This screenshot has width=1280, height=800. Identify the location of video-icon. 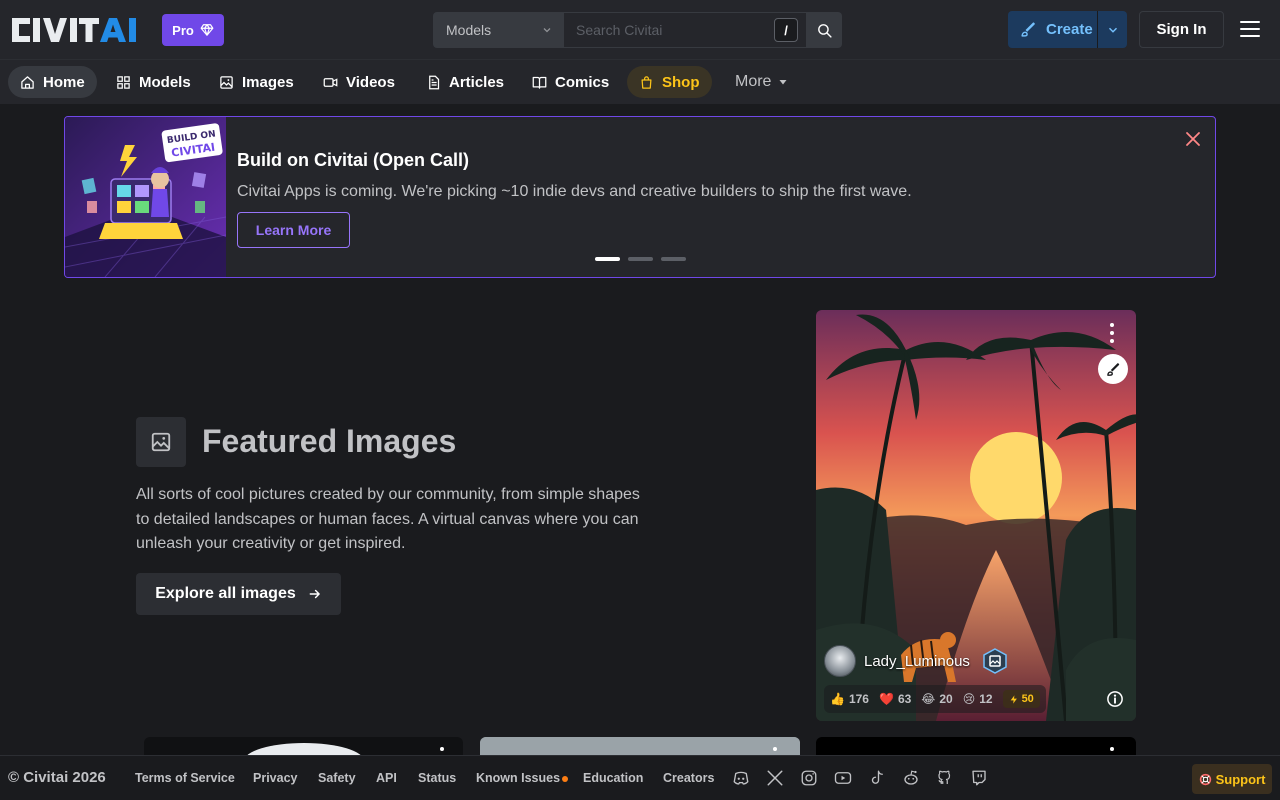
(330, 82).